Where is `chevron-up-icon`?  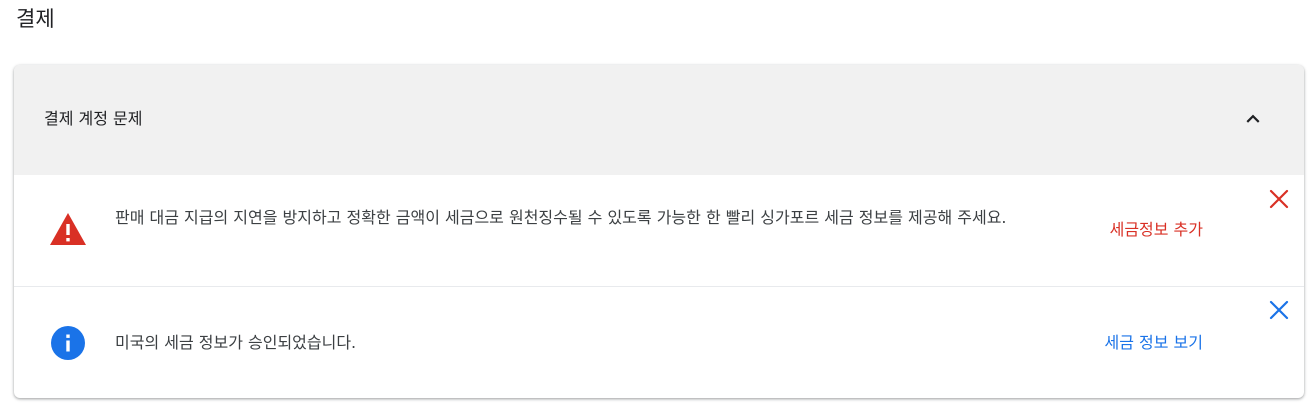 chevron-up-icon is located at coordinates (1253, 118).